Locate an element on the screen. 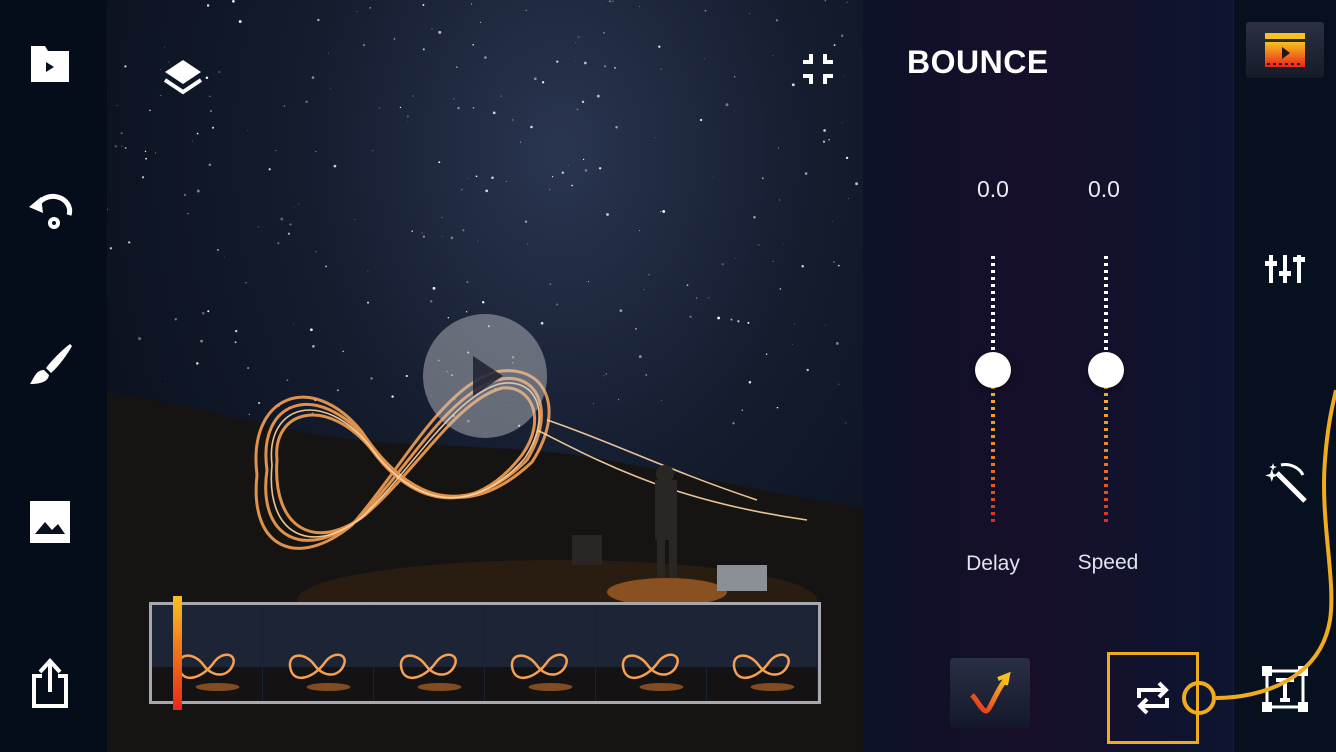 This screenshot has width=1336, height=752. delay-value: 0.0 is located at coordinates (993, 189).